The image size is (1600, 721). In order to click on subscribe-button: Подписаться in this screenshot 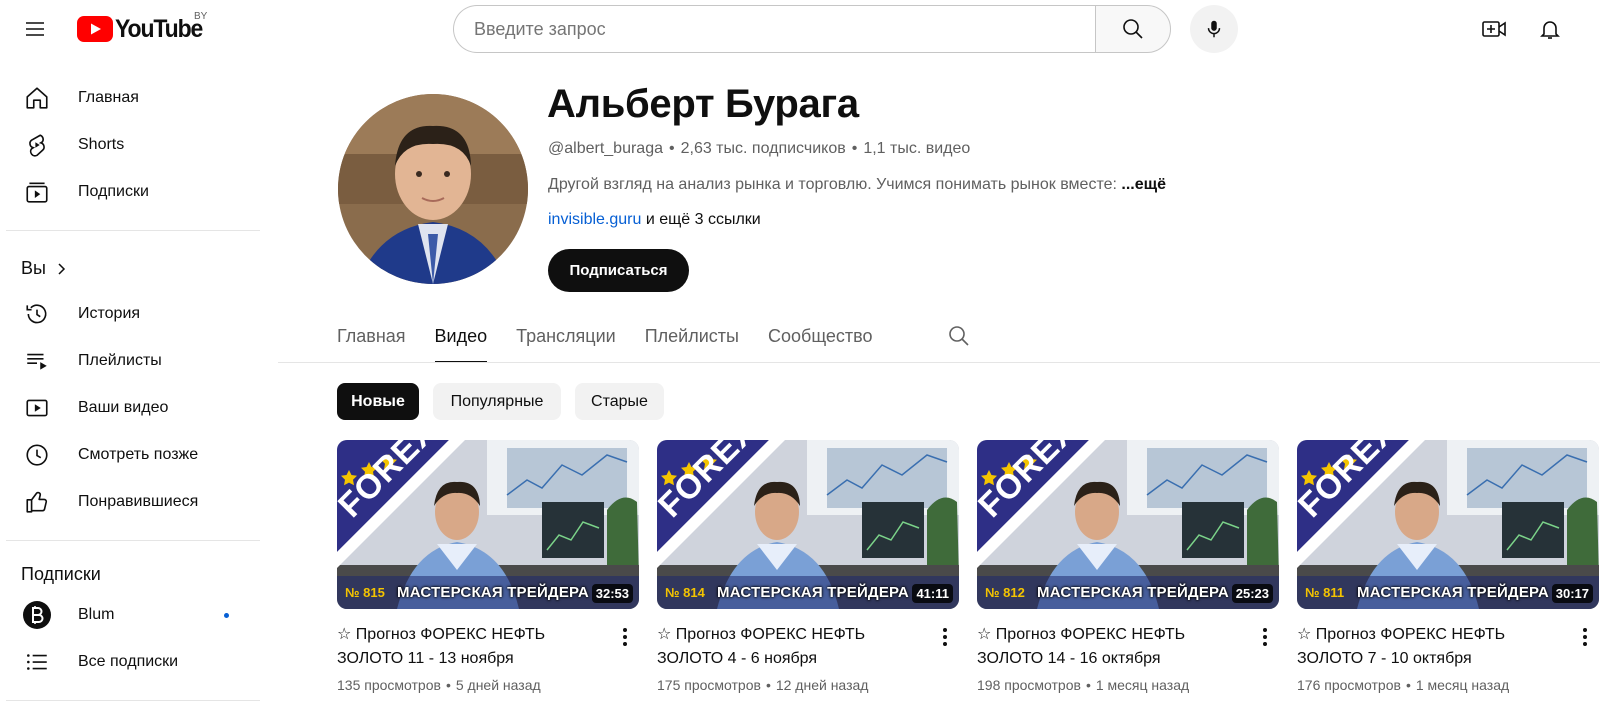, I will do `click(618, 270)`.